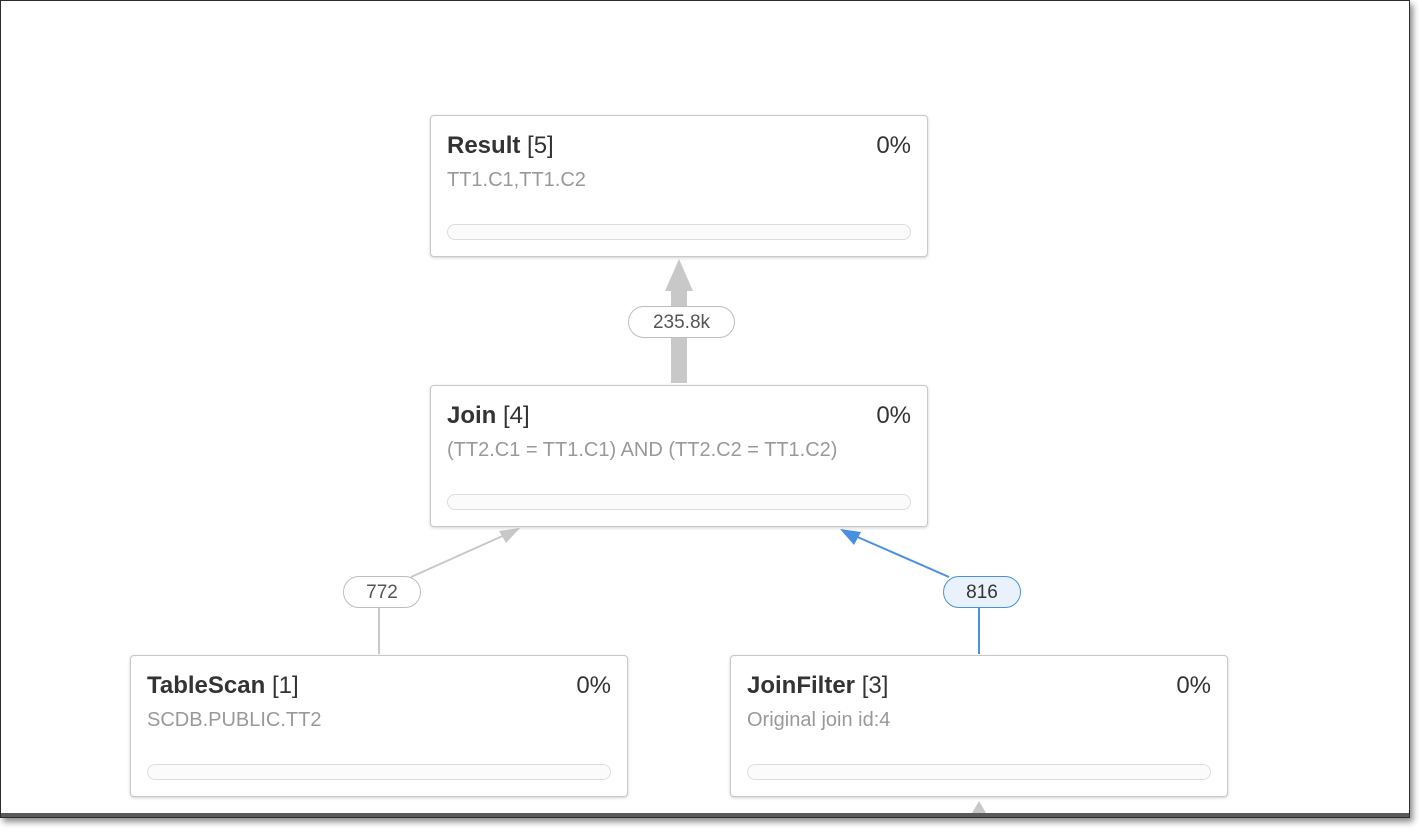  I want to click on operator-title: Result [5], so click(500, 146).